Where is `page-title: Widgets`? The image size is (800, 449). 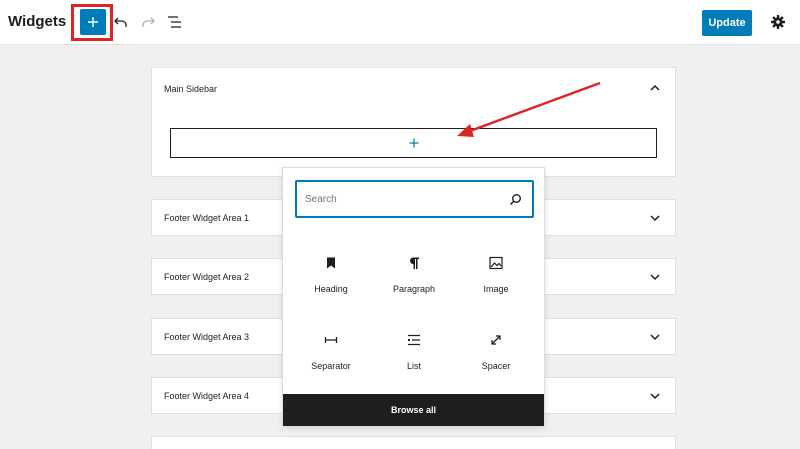 page-title: Widgets is located at coordinates (37, 21).